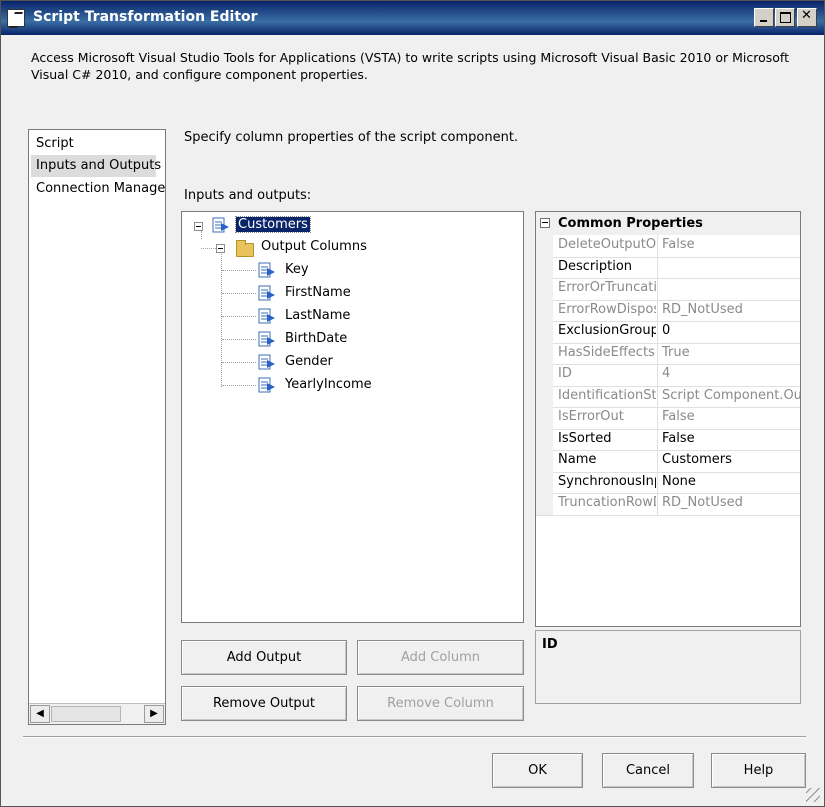 The image size is (825, 807). I want to click on property-name: ErrorRowDisposition, so click(607, 309).